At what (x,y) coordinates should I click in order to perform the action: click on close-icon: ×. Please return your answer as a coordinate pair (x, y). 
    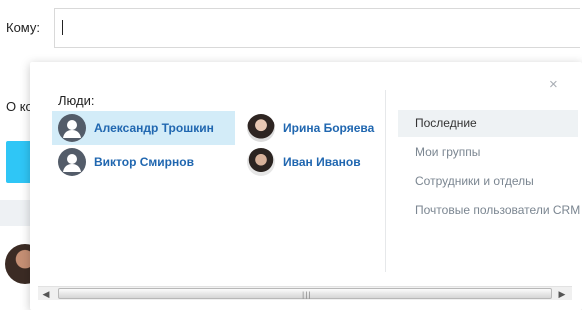
    Looking at the image, I should click on (553, 84).